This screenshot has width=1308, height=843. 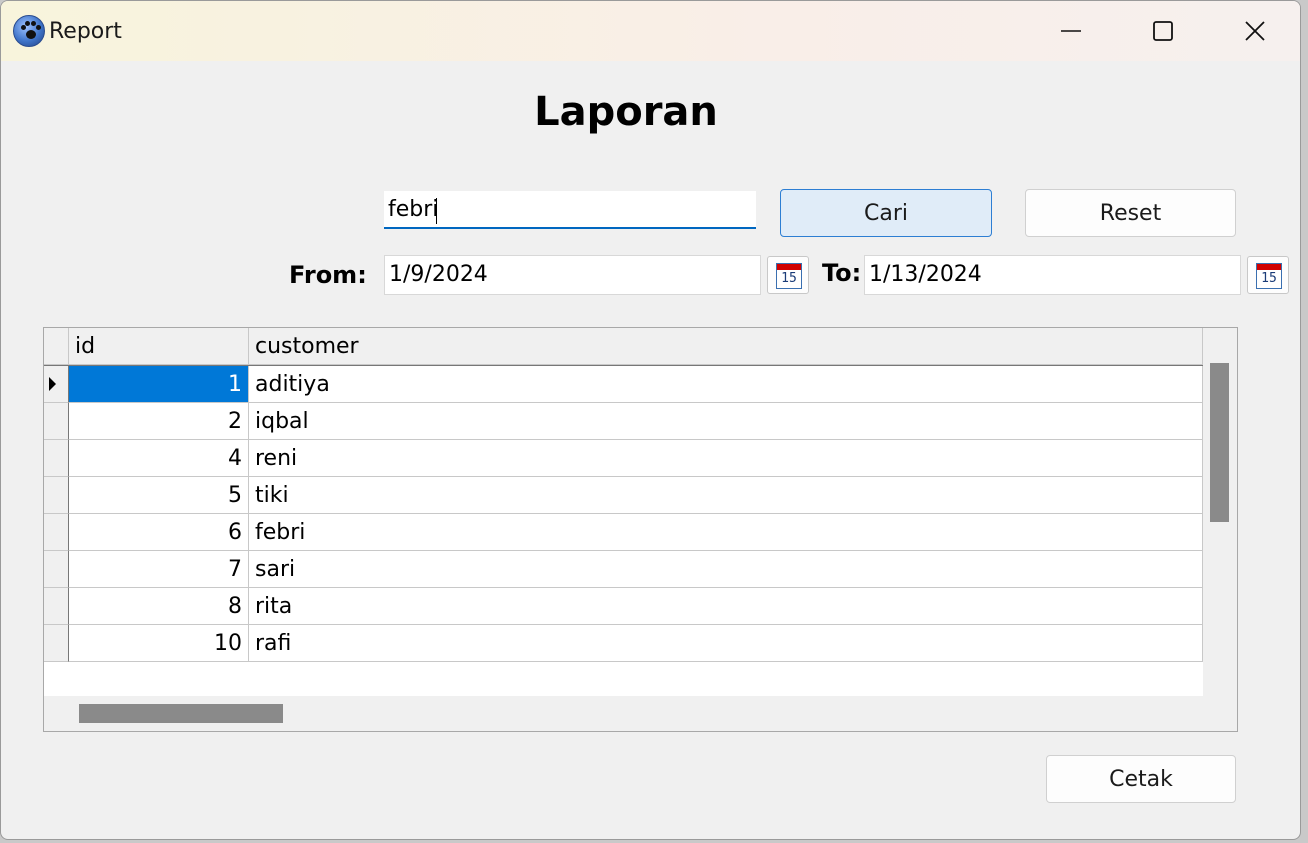 I want to click on grid-header: id customer, so click(x=623, y=347).